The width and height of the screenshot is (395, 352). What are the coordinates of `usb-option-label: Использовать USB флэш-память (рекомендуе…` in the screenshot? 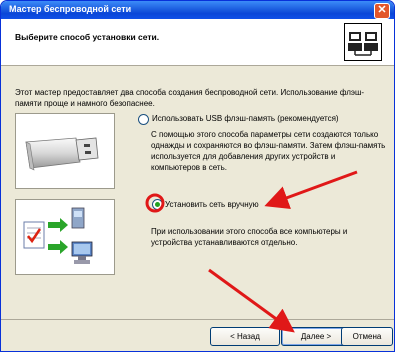 It's located at (245, 118).